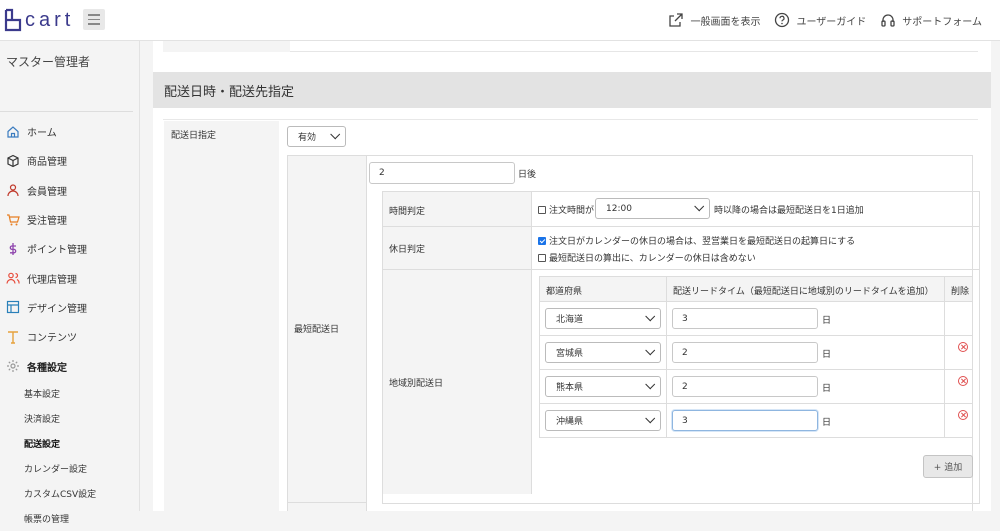 The width and height of the screenshot is (1000, 531). Describe the element at coordinates (50, 19) in the screenshot. I see `logo-text: cart` at that location.